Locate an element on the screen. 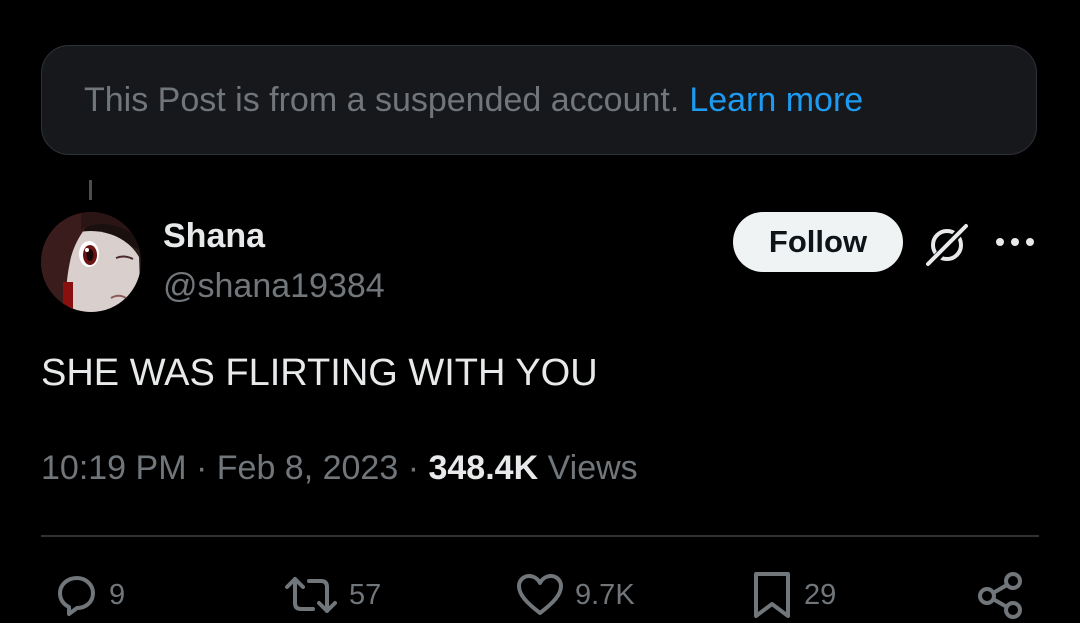  views-label: Views is located at coordinates (592, 468).